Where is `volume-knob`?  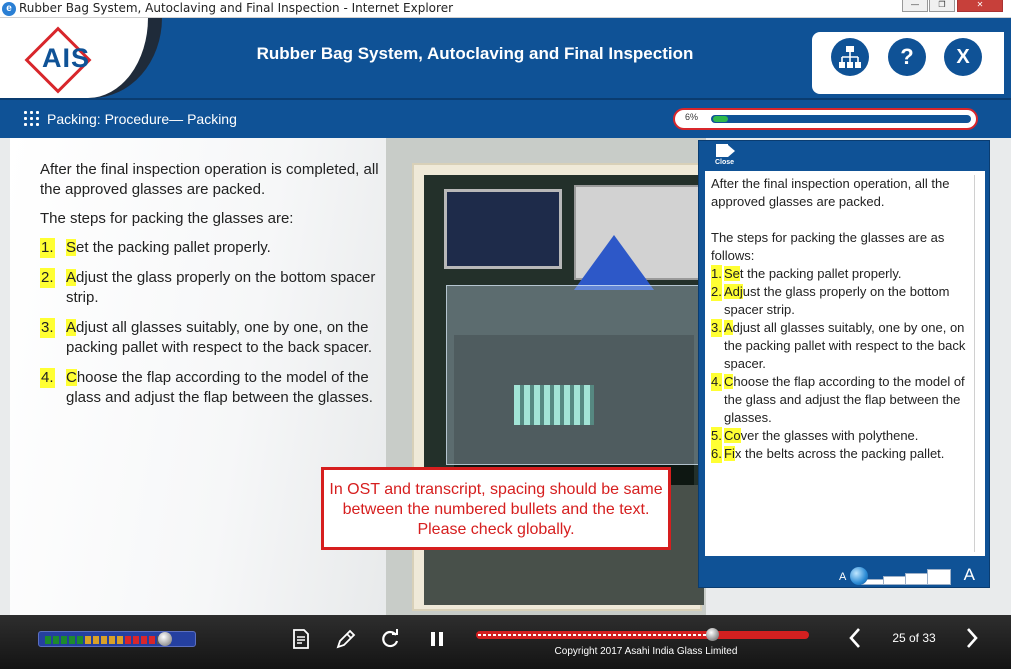 volume-knob is located at coordinates (165, 639).